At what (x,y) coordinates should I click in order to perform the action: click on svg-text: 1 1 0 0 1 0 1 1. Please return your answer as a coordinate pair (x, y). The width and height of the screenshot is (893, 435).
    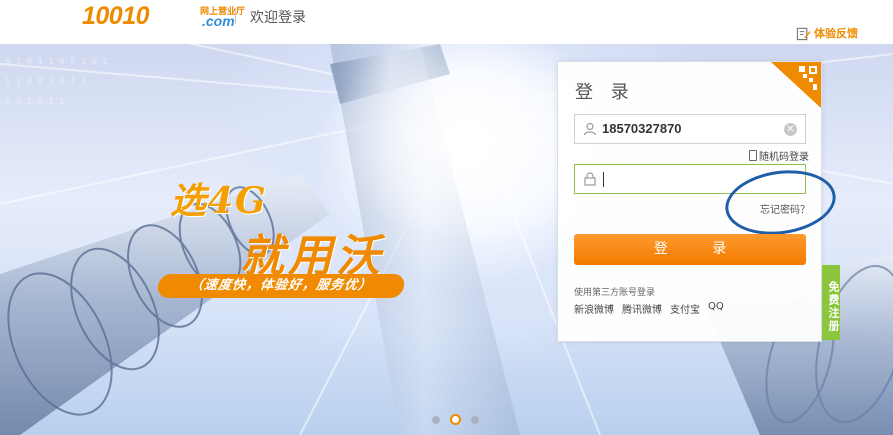
    Looking at the image, I should click on (45, 82).